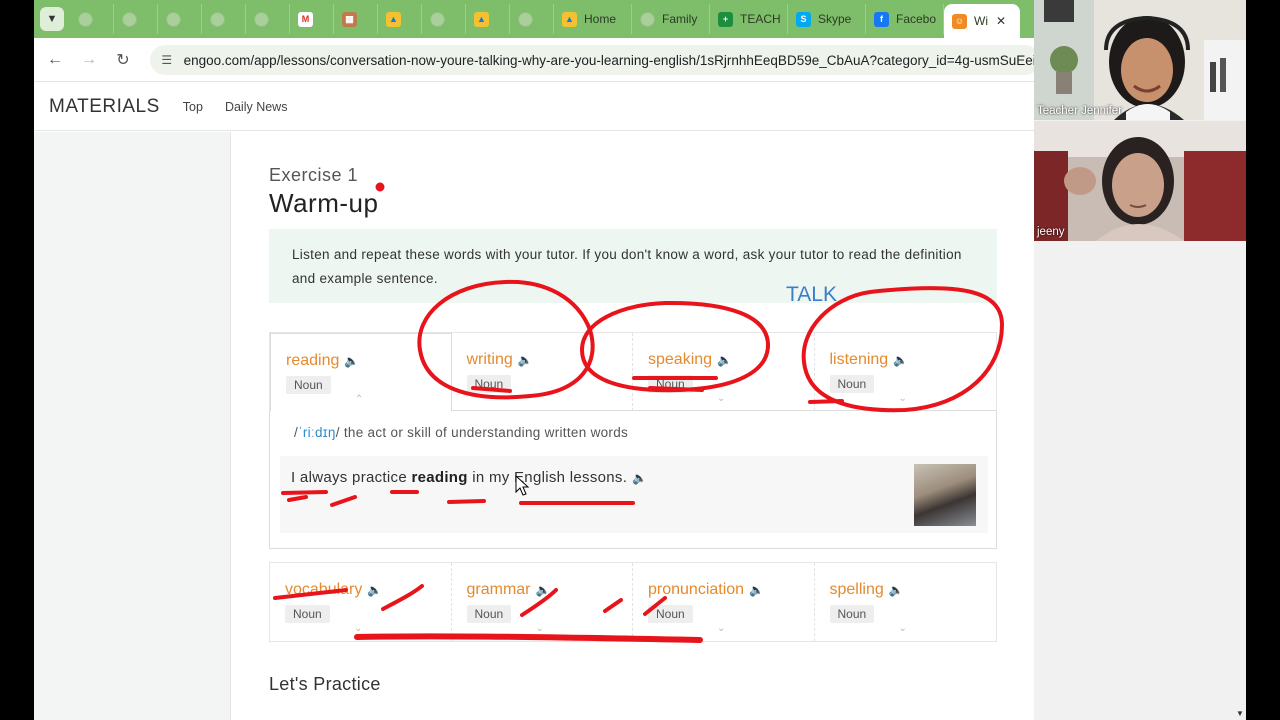 This screenshot has height=720, width=1280. I want to click on word-label: vocabulary 🔈, so click(334, 589).